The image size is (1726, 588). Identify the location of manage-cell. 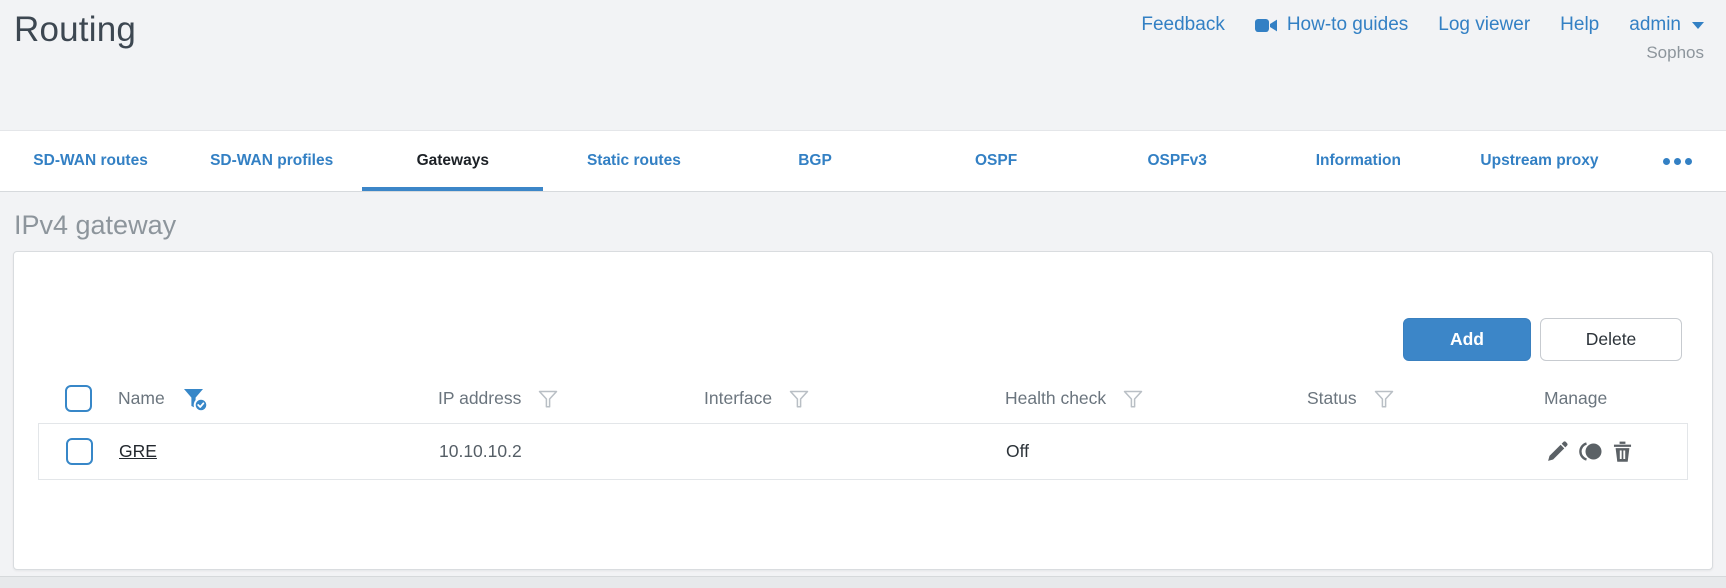
(1616, 451).